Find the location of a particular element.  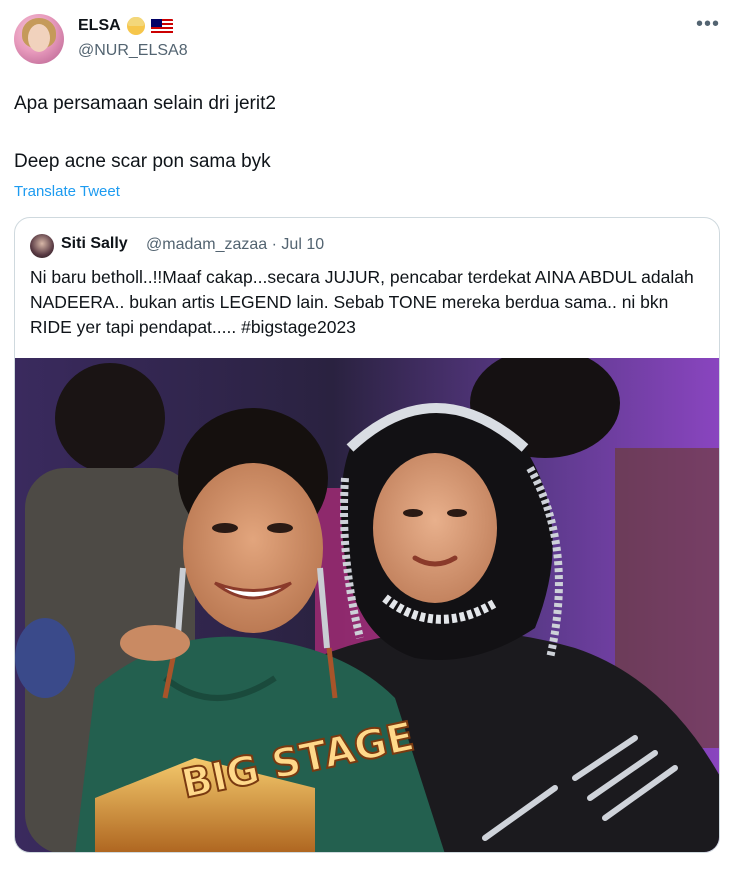

quoted-meta: @madam_zazaa · Jul 10 is located at coordinates (235, 245).